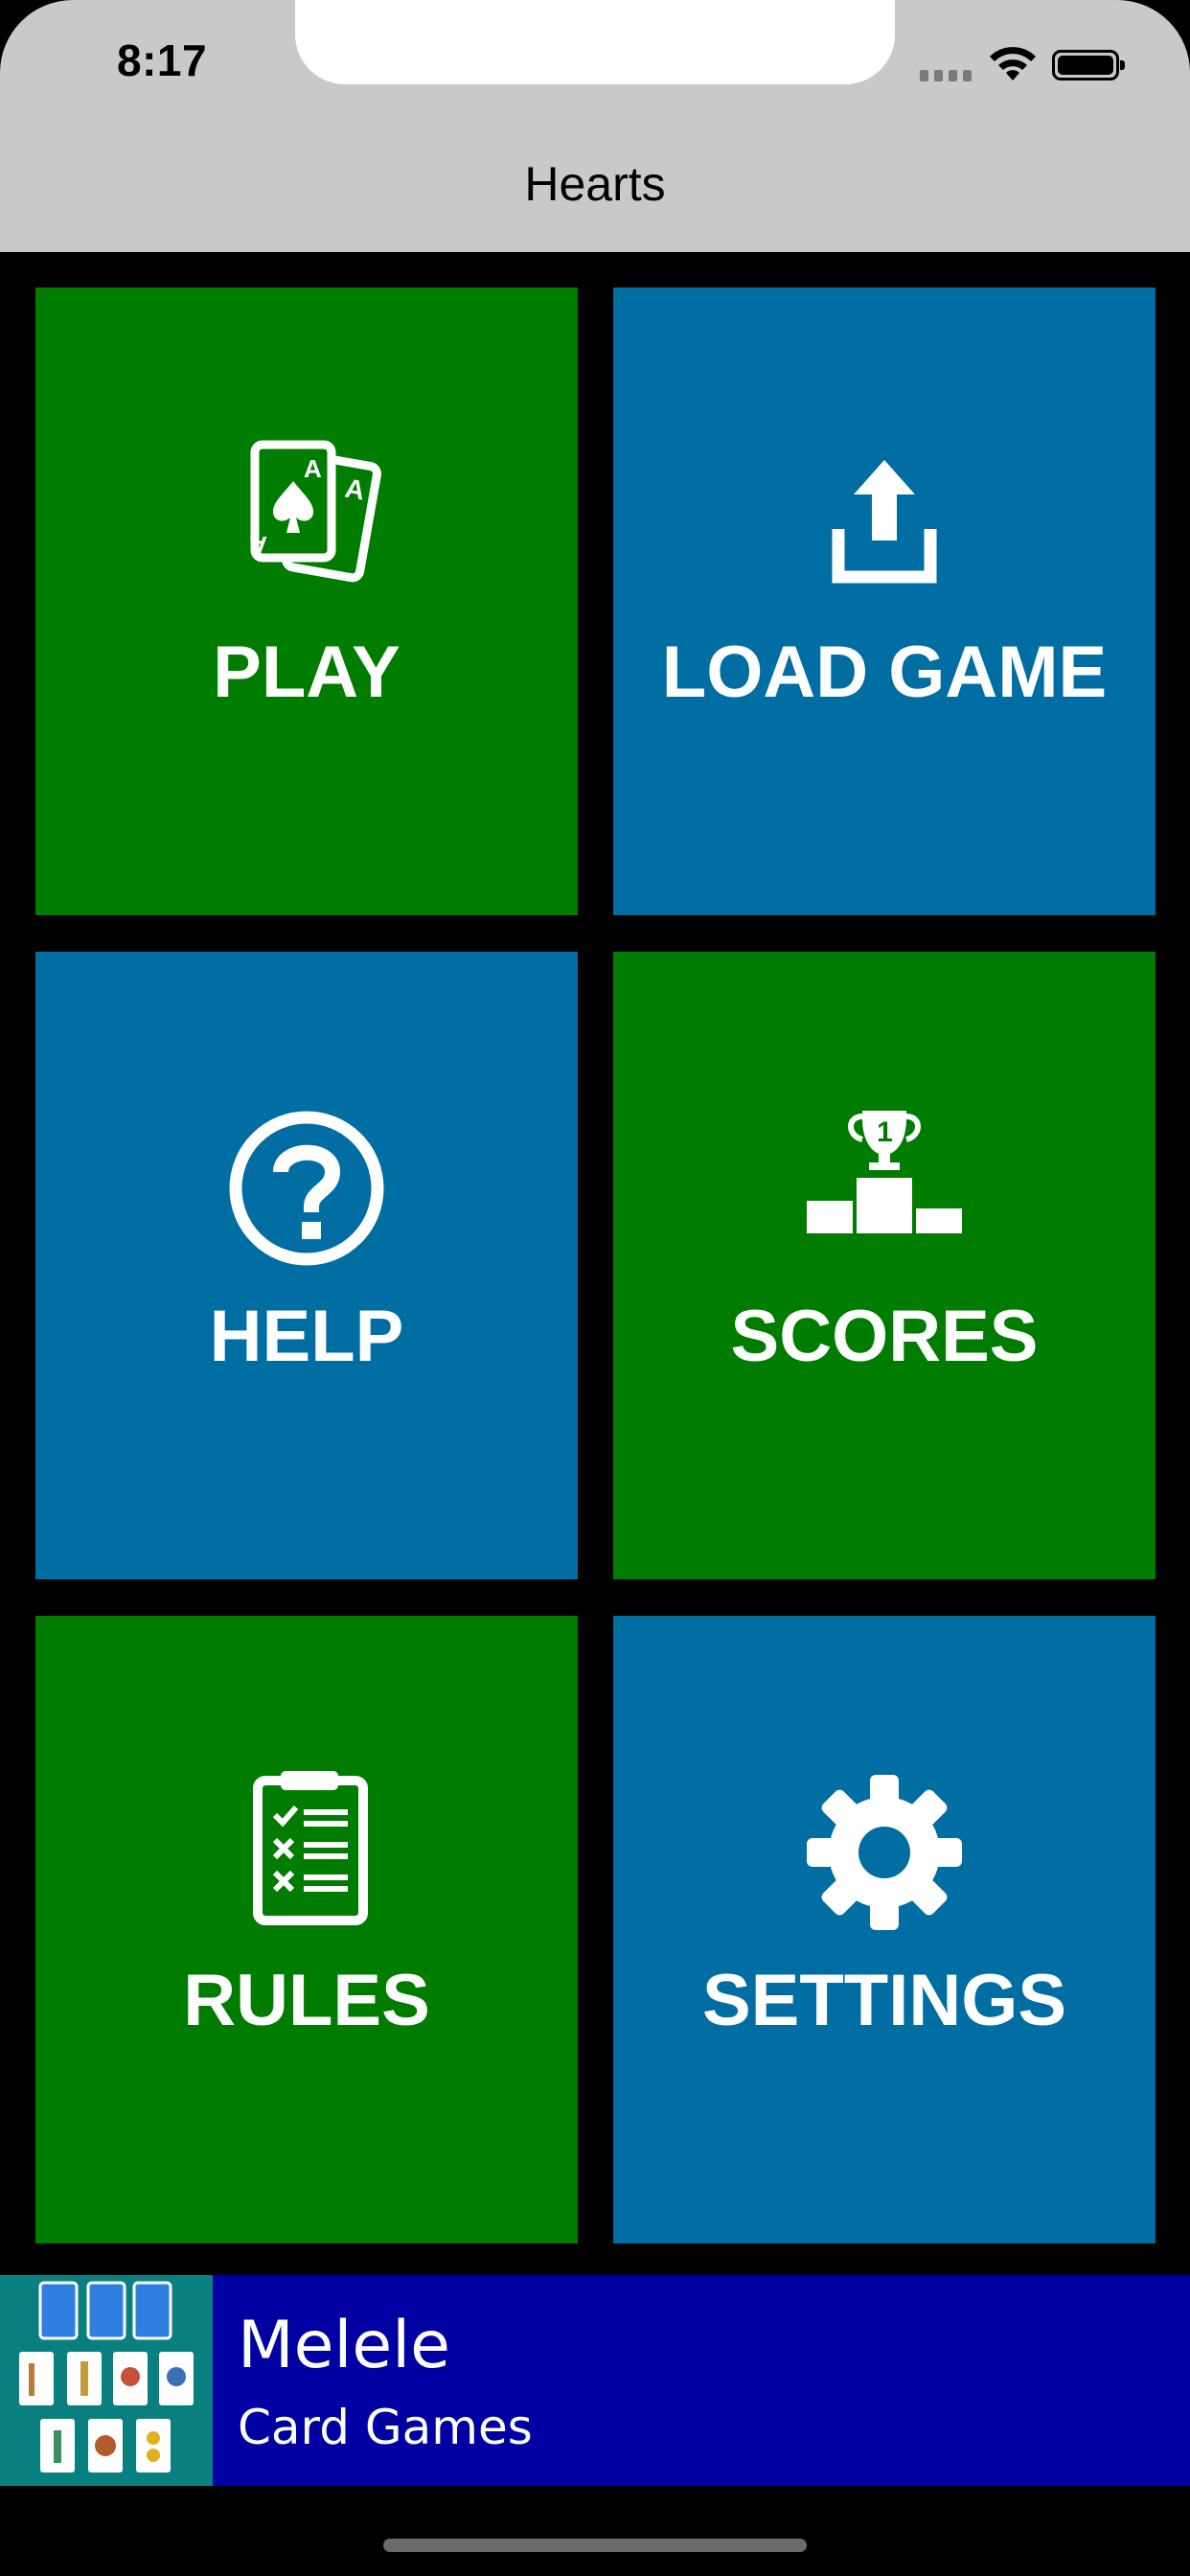 The image size is (1190, 2576). Describe the element at coordinates (307, 1188) in the screenshot. I see `question-circle-icon` at that location.